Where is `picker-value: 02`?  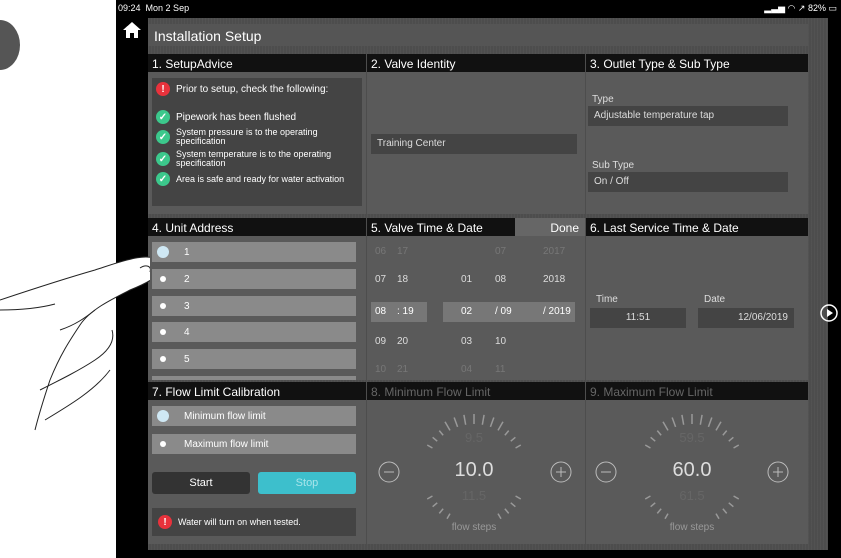
picker-value: 02 is located at coordinates (466, 311).